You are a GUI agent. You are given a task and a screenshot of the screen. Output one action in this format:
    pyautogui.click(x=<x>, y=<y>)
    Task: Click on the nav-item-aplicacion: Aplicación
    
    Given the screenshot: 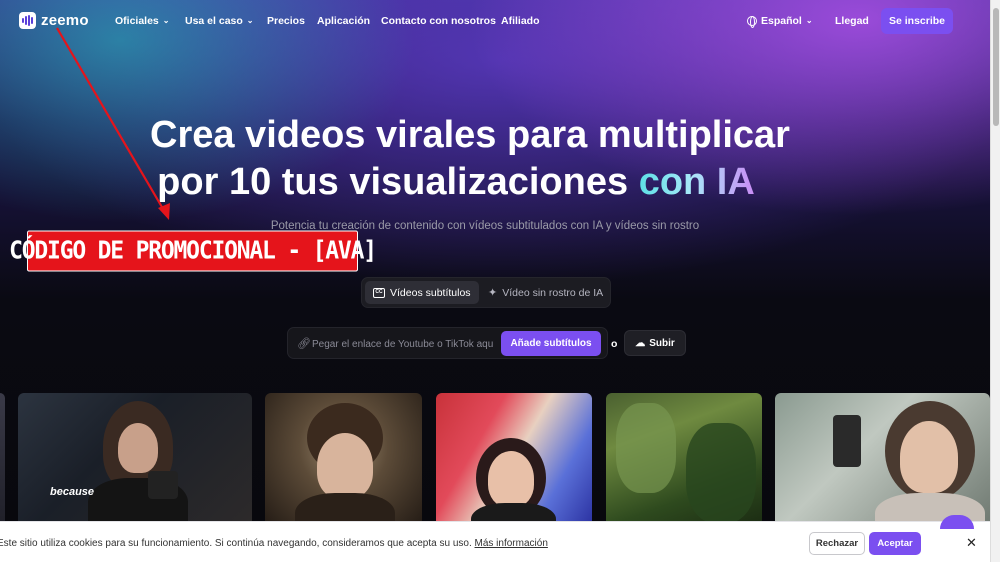 What is the action you would take?
    pyautogui.click(x=343, y=21)
    